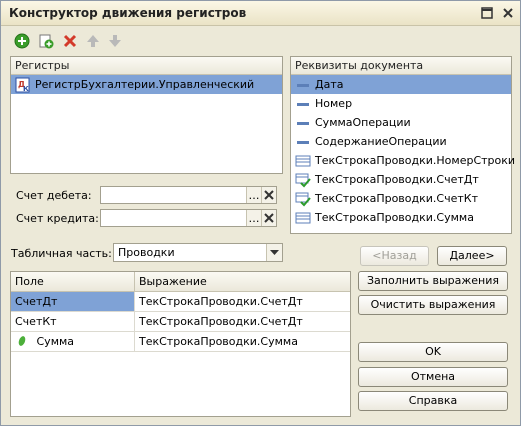 The width and height of the screenshot is (521, 426). What do you see at coordinates (61, 253) in the screenshot?
I see `tabular-part-label: Табличная часть:` at bounding box center [61, 253].